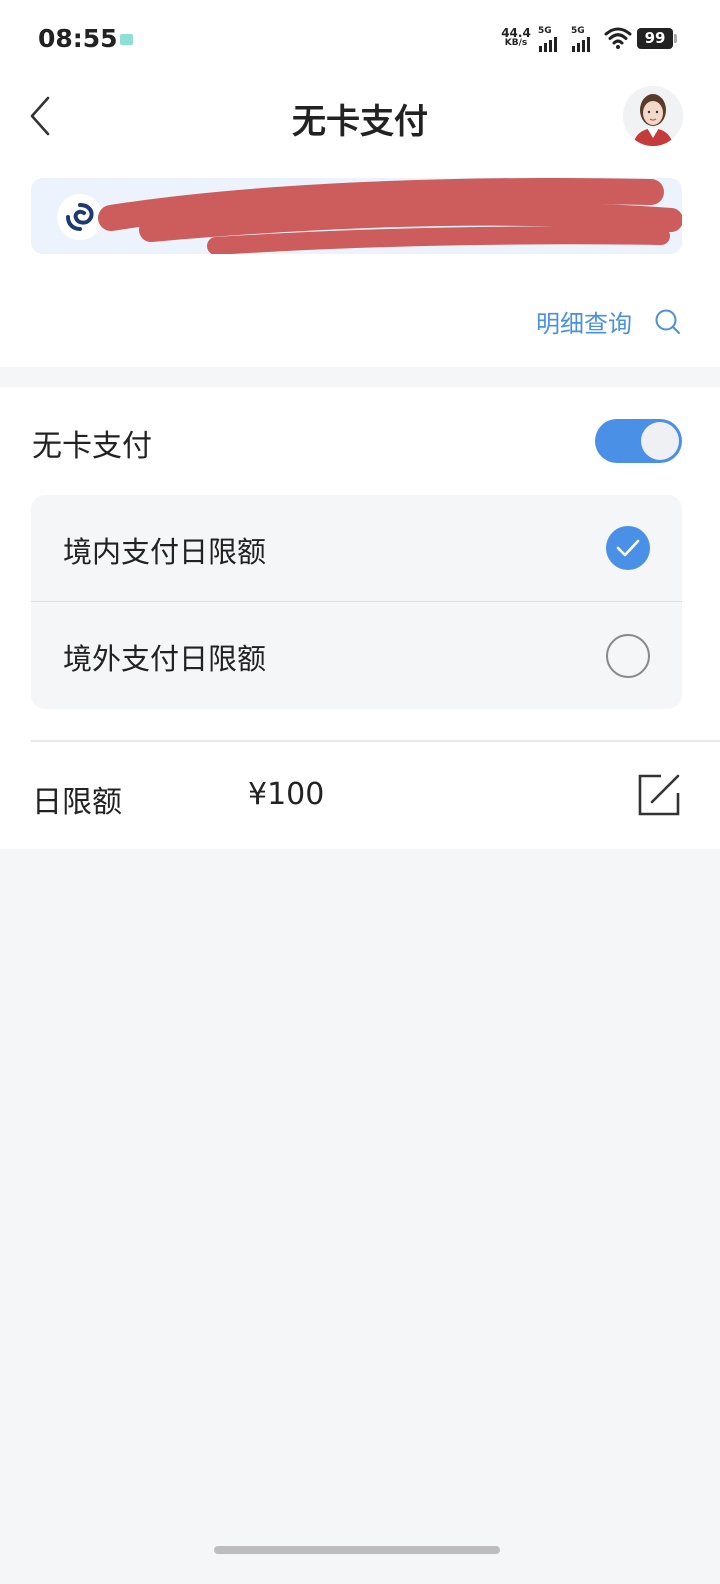 Image resolution: width=720 pixels, height=1584 pixels. I want to click on search-icon, so click(667, 321).